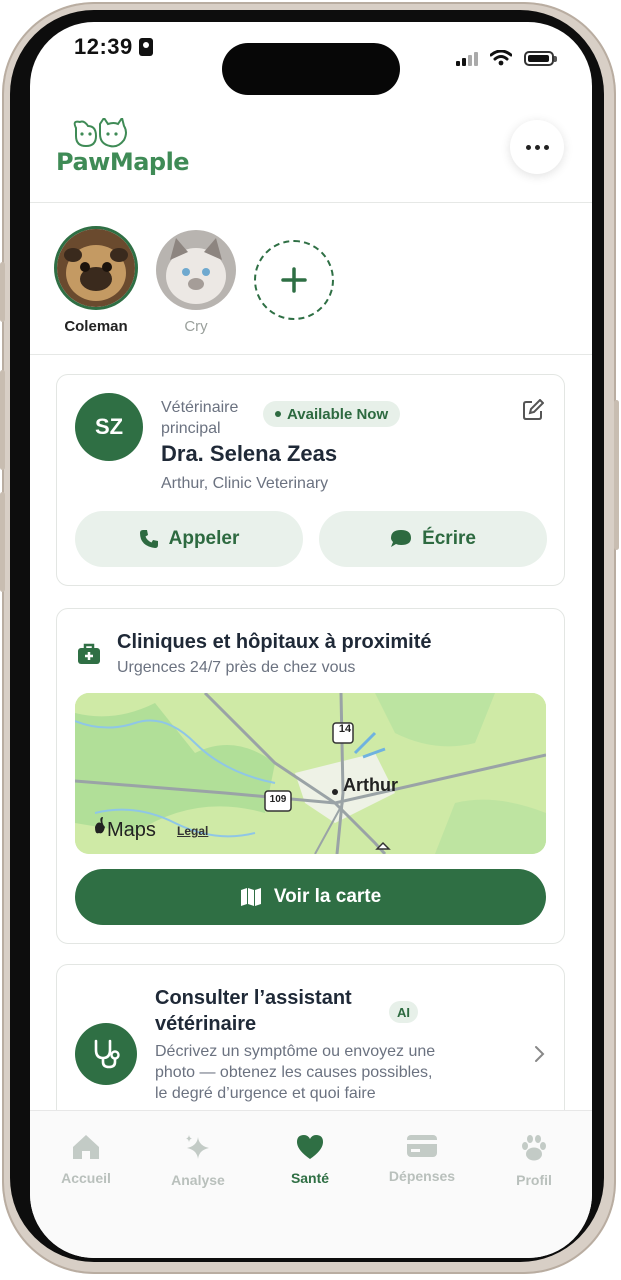 The width and height of the screenshot is (621, 1280). I want to click on pet-avatar-coleman, so click(96, 268).